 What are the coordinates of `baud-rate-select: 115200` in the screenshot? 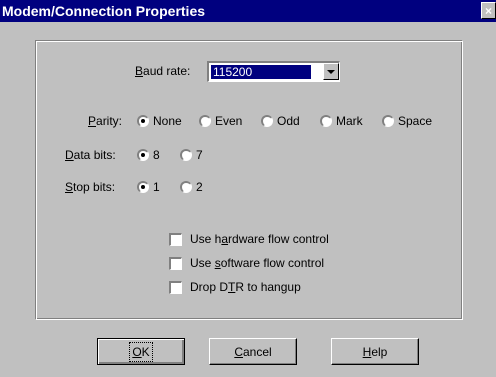 It's located at (273, 71).